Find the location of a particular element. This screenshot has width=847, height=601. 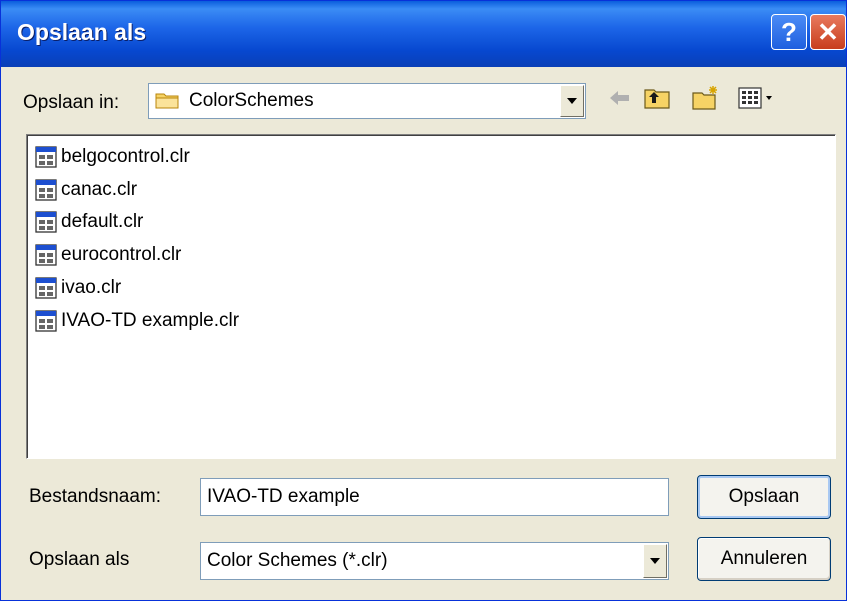

list-item: ivao.clr is located at coordinates (78, 288).